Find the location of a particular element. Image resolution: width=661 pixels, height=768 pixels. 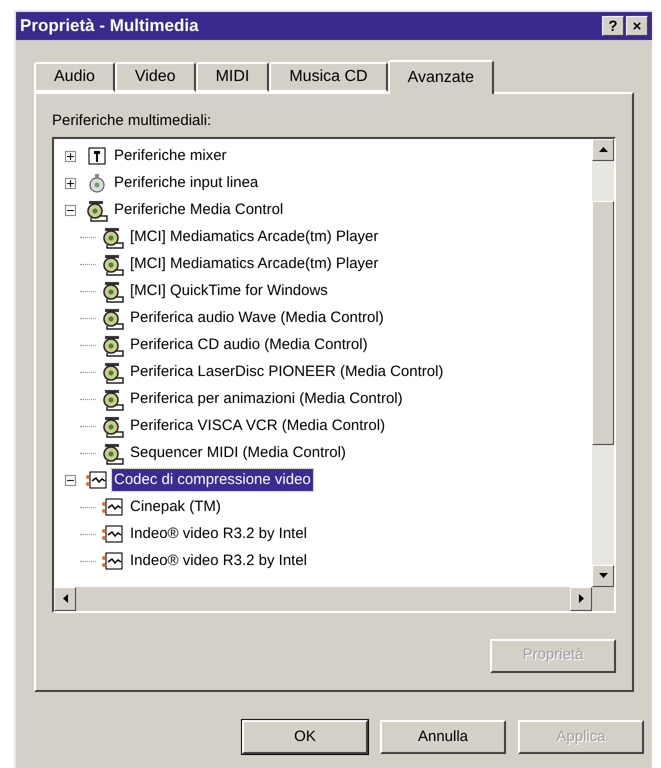

tree-item: Periferica CD audio (Media Control) is located at coordinates (249, 345).